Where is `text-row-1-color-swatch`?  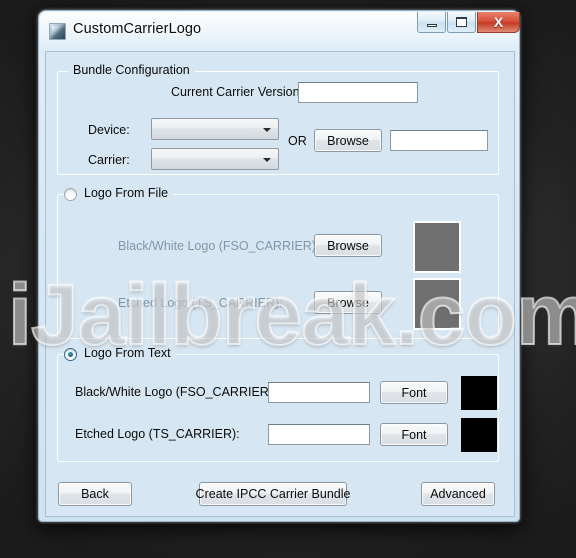 text-row-1-color-swatch is located at coordinates (479, 435).